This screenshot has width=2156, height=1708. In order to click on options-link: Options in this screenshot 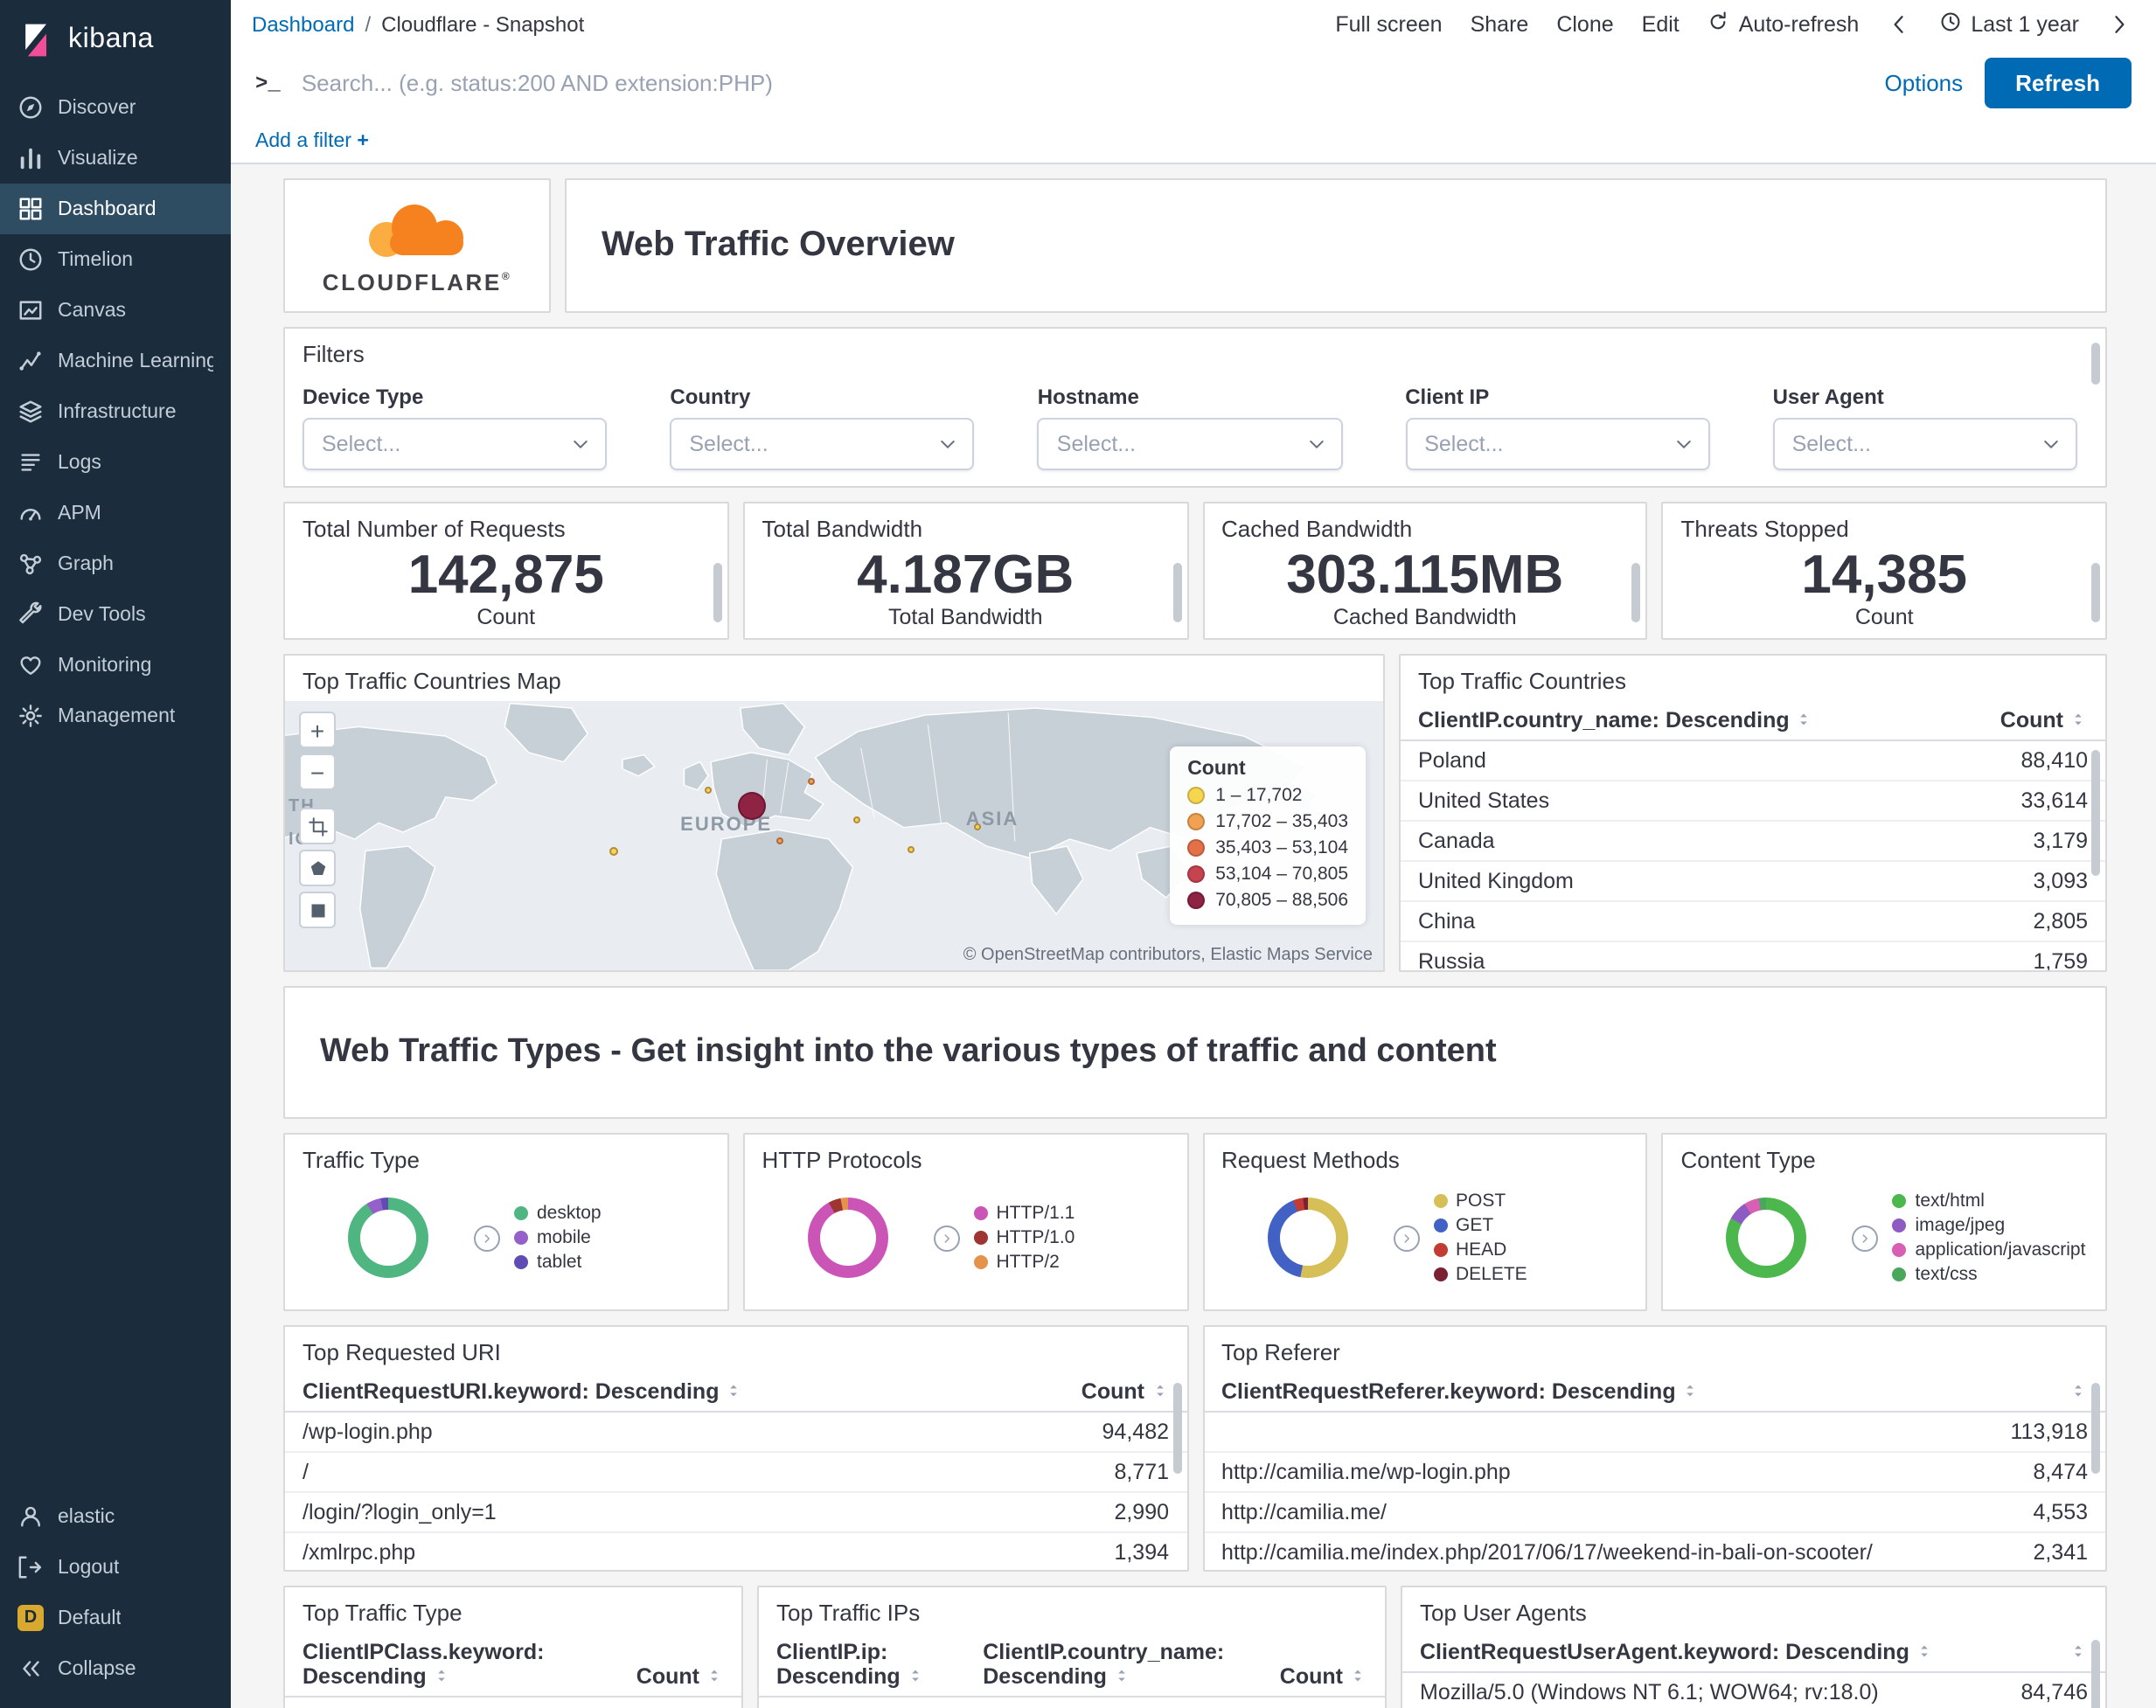, I will do `click(1924, 83)`.